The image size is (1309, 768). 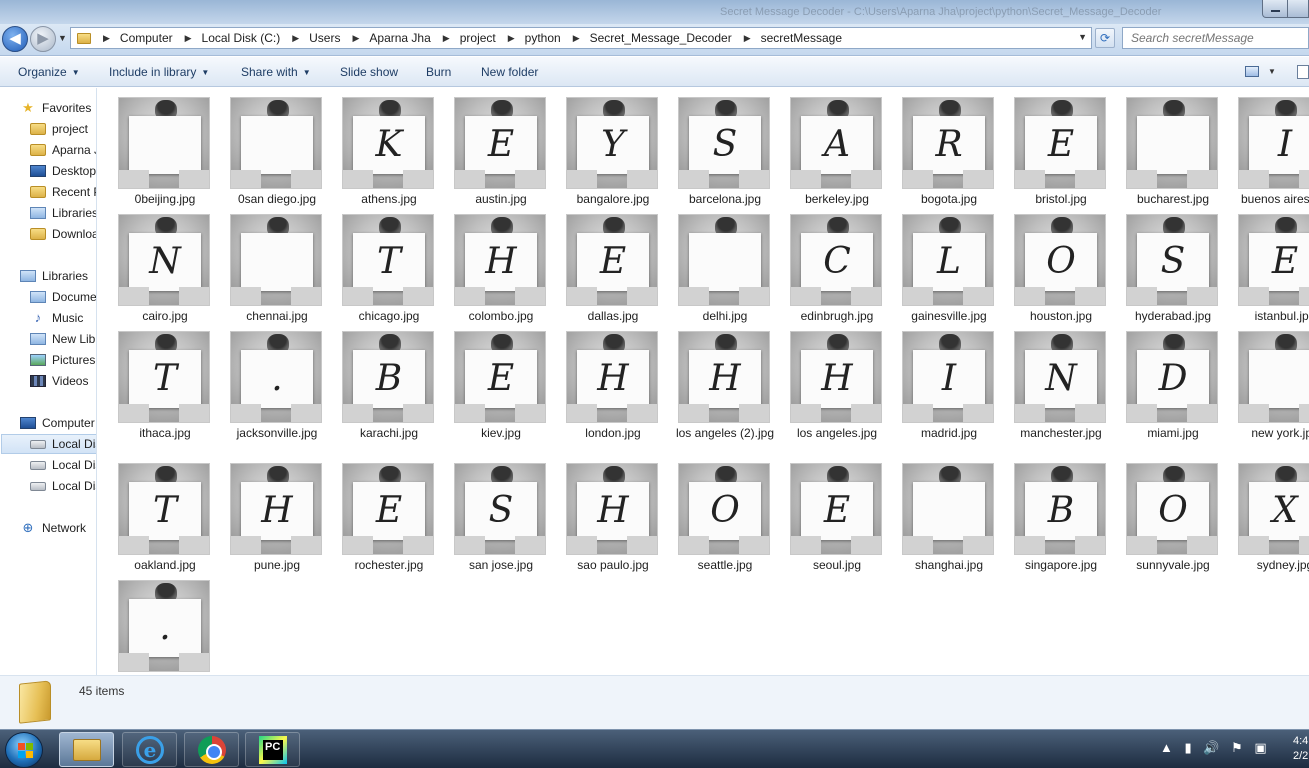 I want to click on file-item: Hlondon.jpg, so click(x=602, y=381).